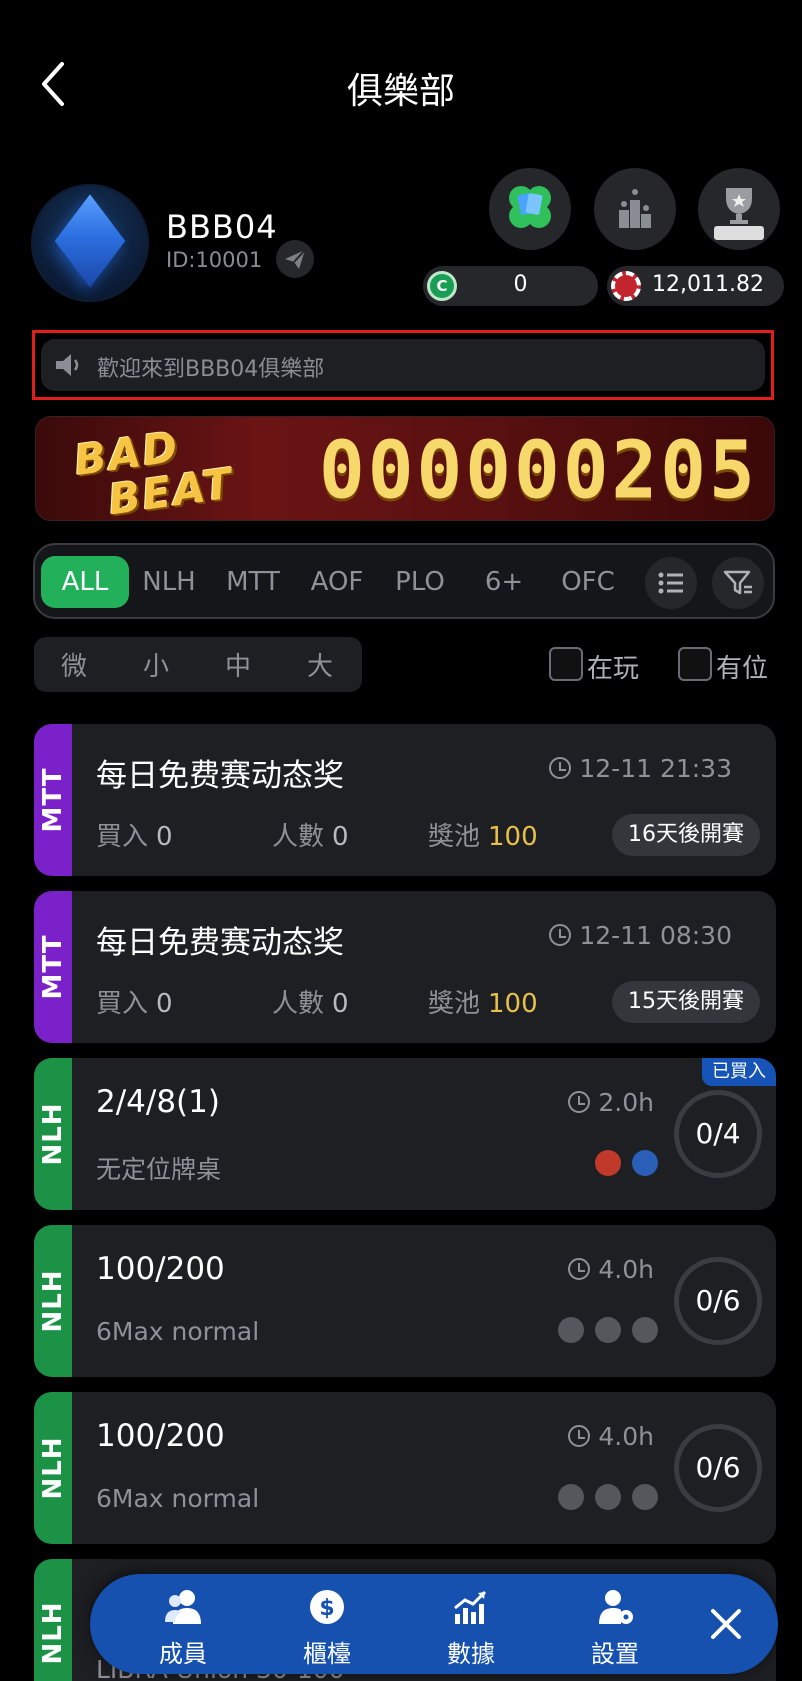 The width and height of the screenshot is (802, 1681). What do you see at coordinates (742, 669) in the screenshot?
I see `seat-available-checkbox-label: 有位` at bounding box center [742, 669].